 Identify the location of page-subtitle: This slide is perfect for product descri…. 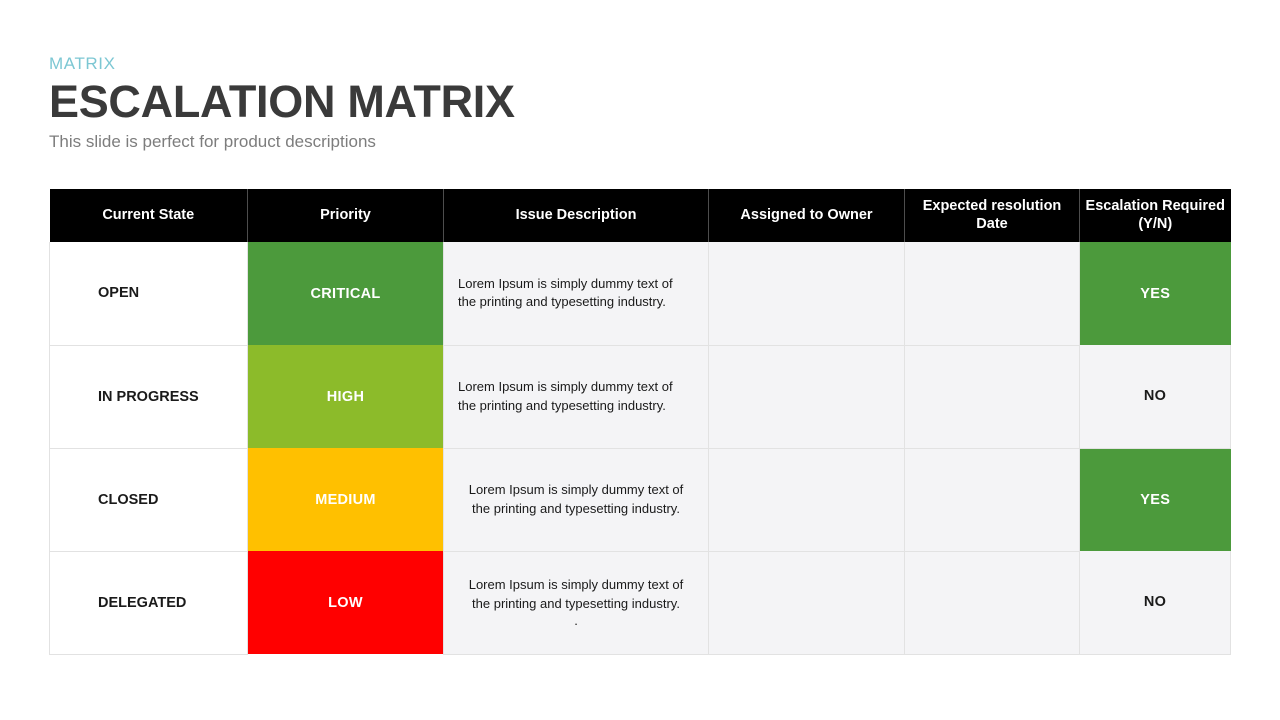
(212, 141).